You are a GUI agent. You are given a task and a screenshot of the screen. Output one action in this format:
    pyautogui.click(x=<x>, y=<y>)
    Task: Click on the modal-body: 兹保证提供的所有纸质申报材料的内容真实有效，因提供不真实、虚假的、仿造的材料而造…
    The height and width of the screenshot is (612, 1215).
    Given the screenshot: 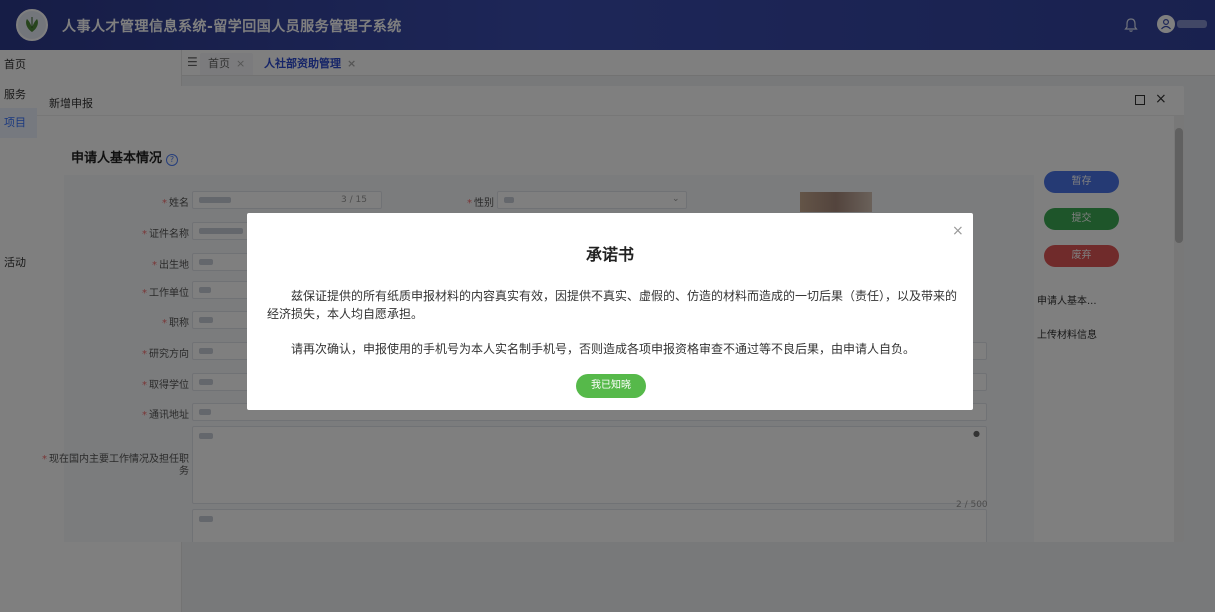 What is the action you would take?
    pyautogui.click(x=612, y=322)
    